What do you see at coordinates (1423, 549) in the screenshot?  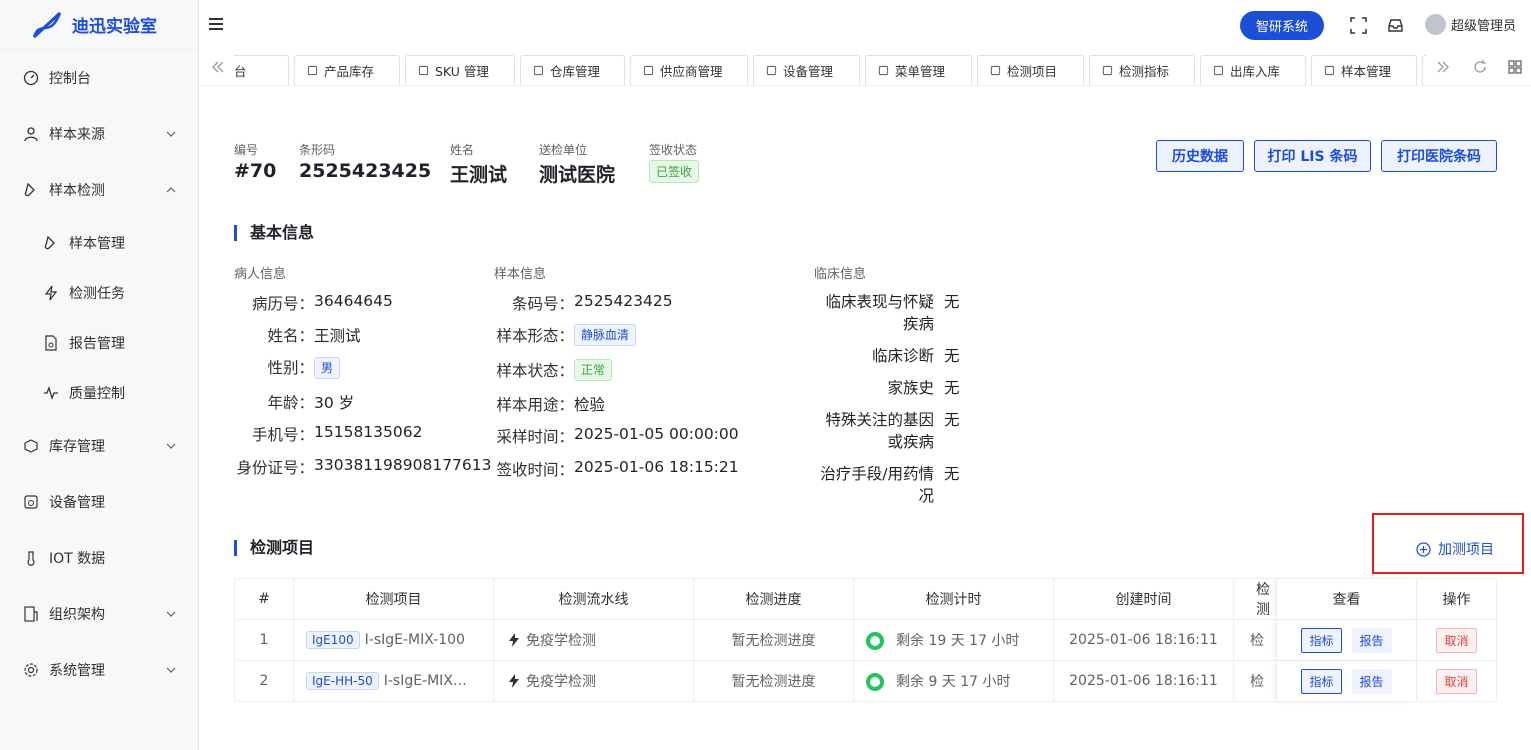 I see `plus-circle-icon` at bounding box center [1423, 549].